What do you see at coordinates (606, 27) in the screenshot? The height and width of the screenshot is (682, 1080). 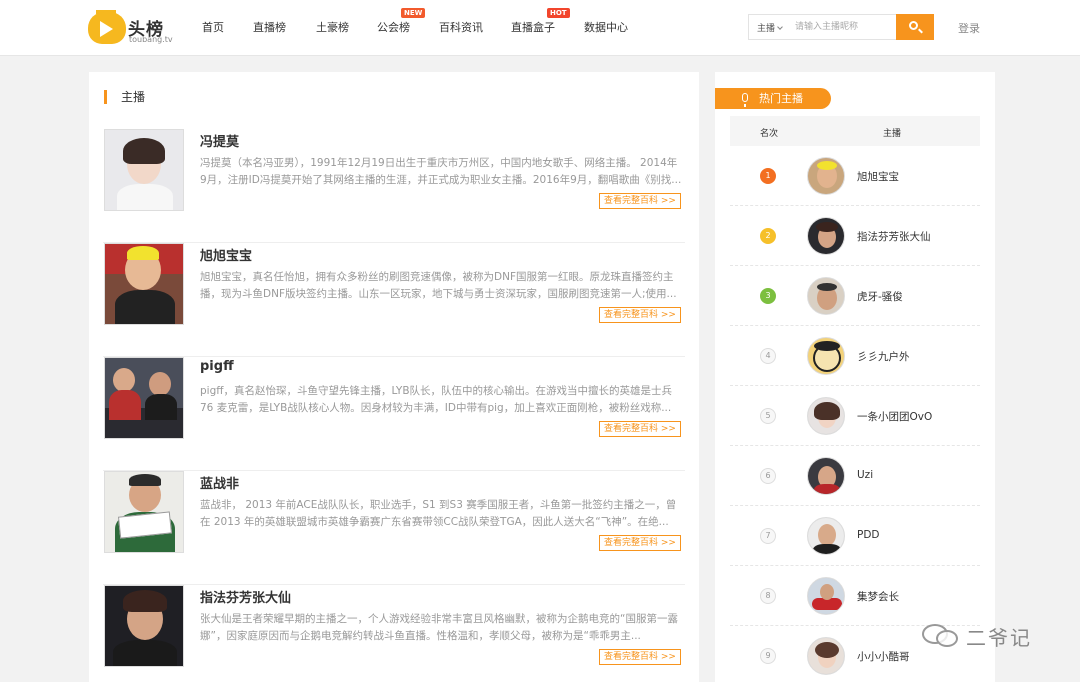 I see `nav-data-center: 数据中心` at bounding box center [606, 27].